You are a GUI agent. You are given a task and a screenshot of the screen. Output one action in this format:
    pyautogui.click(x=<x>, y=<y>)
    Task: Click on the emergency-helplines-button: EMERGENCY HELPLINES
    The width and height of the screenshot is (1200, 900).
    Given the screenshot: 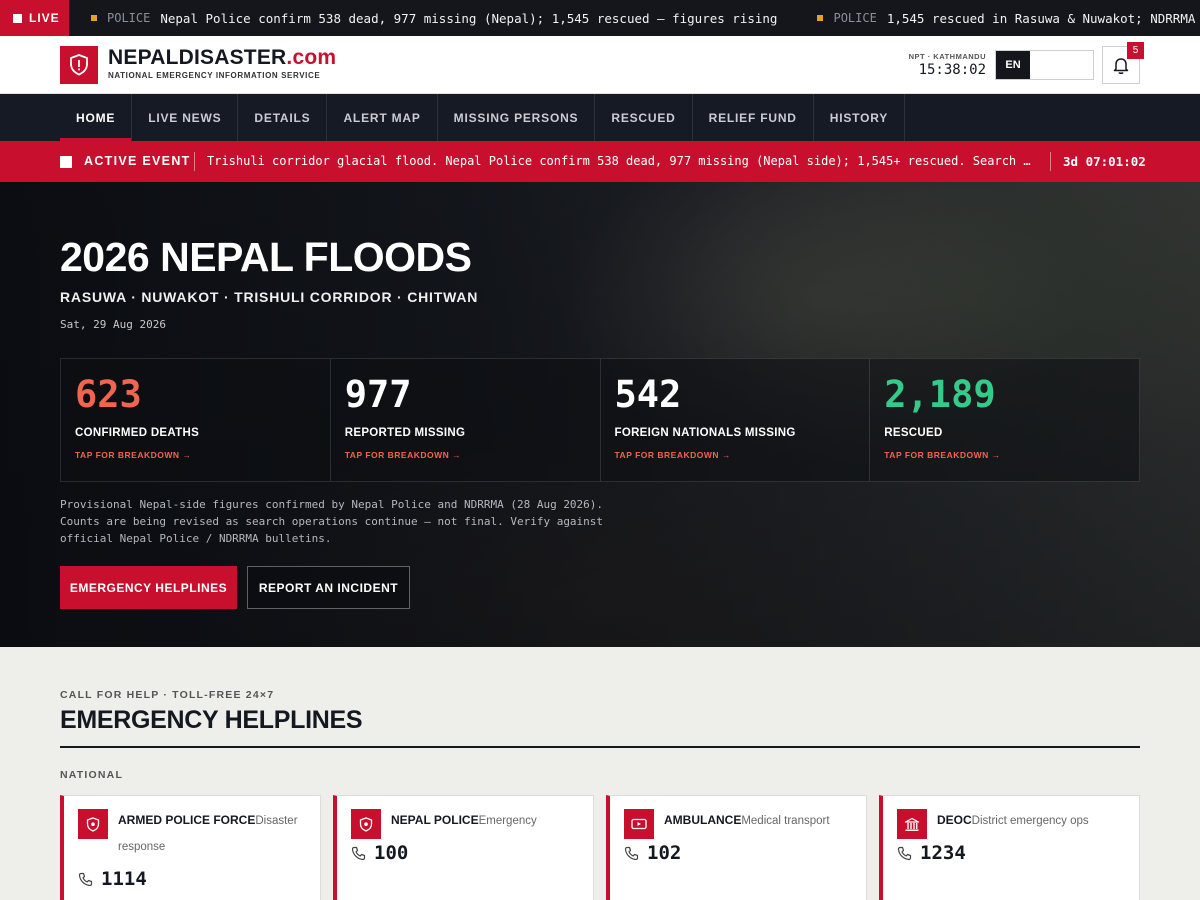 What is the action you would take?
    pyautogui.click(x=148, y=587)
    